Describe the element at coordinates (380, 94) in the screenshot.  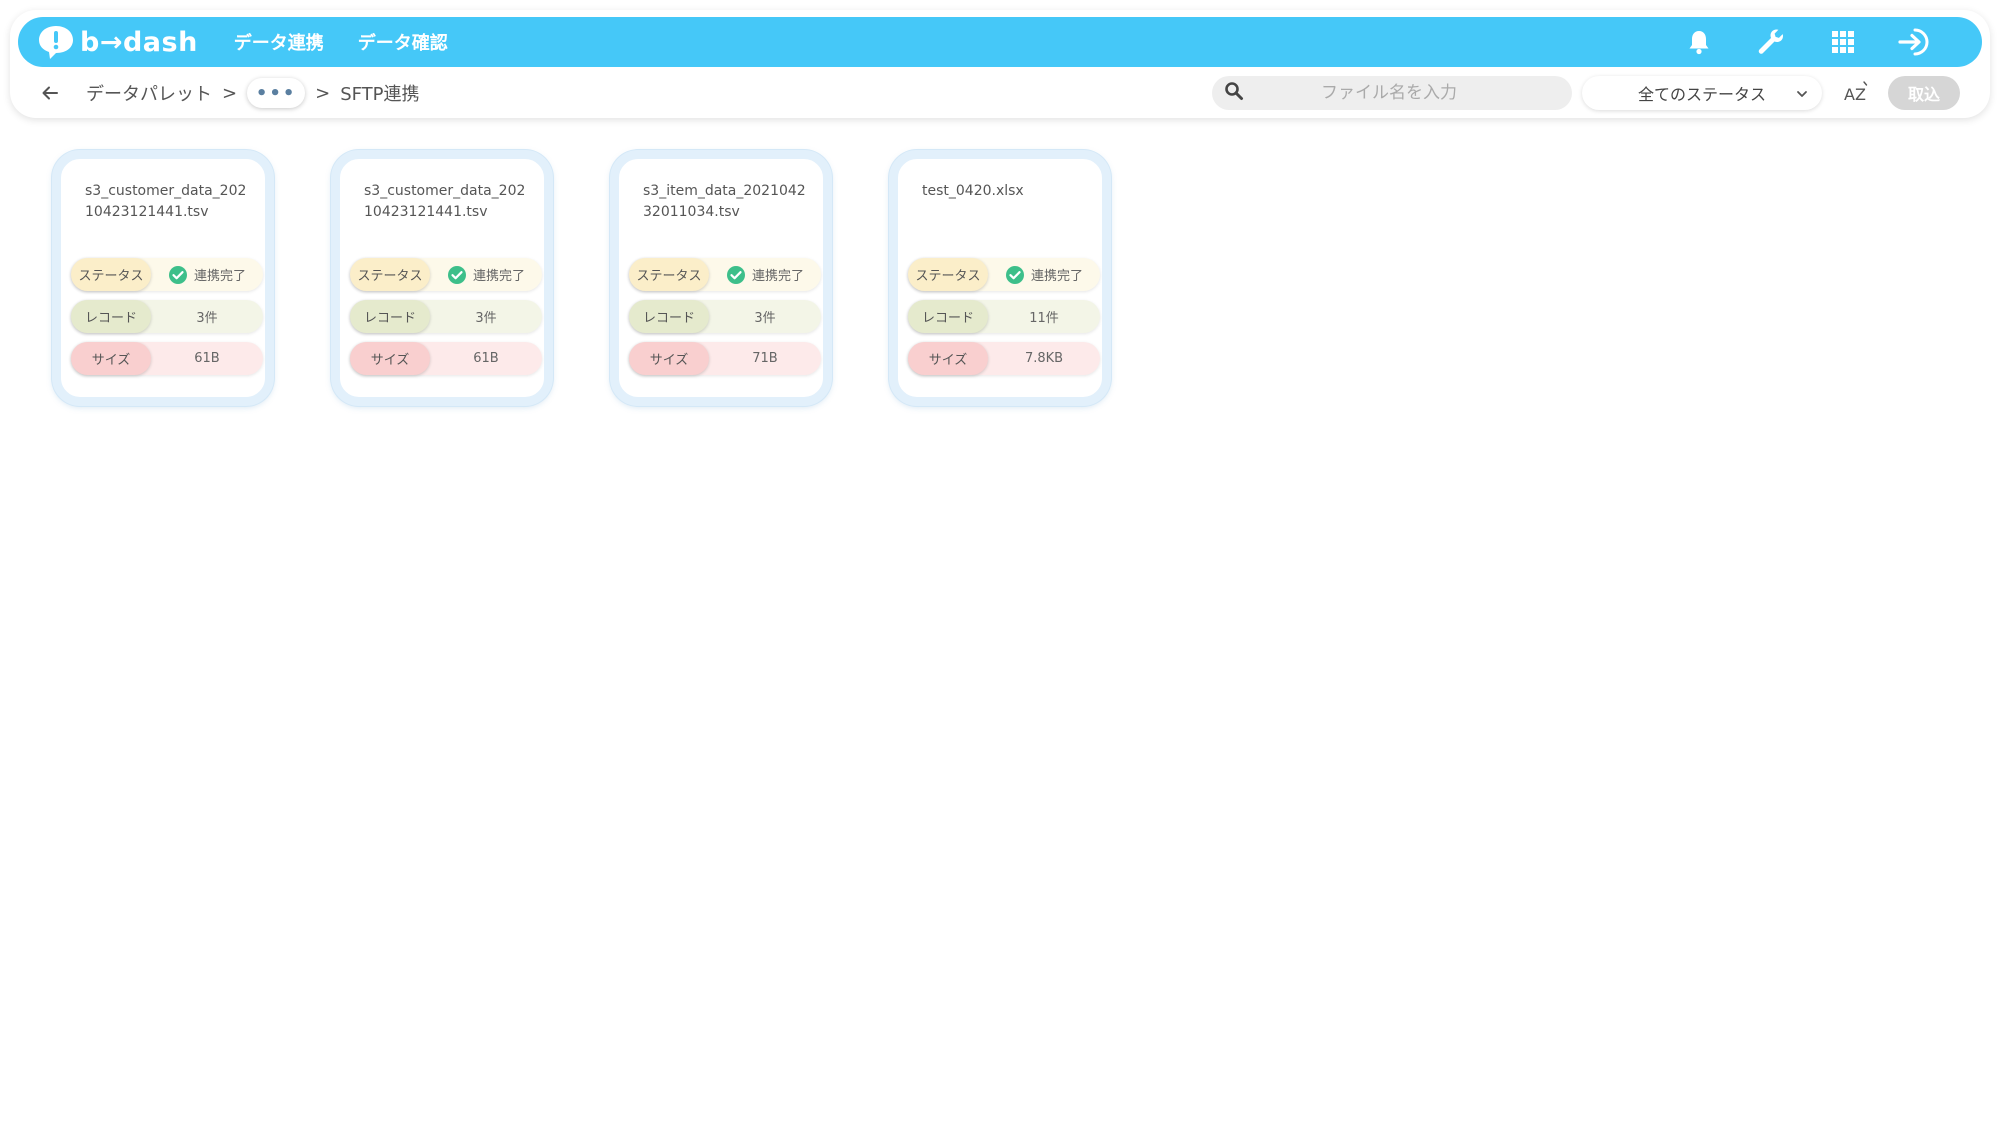
I see `breadcrumb-current: SFTP連携` at that location.